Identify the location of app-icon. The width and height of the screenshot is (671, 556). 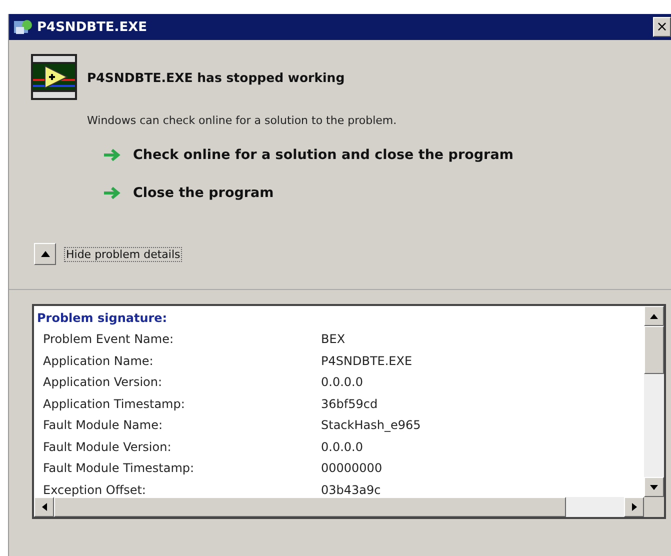
(23, 27).